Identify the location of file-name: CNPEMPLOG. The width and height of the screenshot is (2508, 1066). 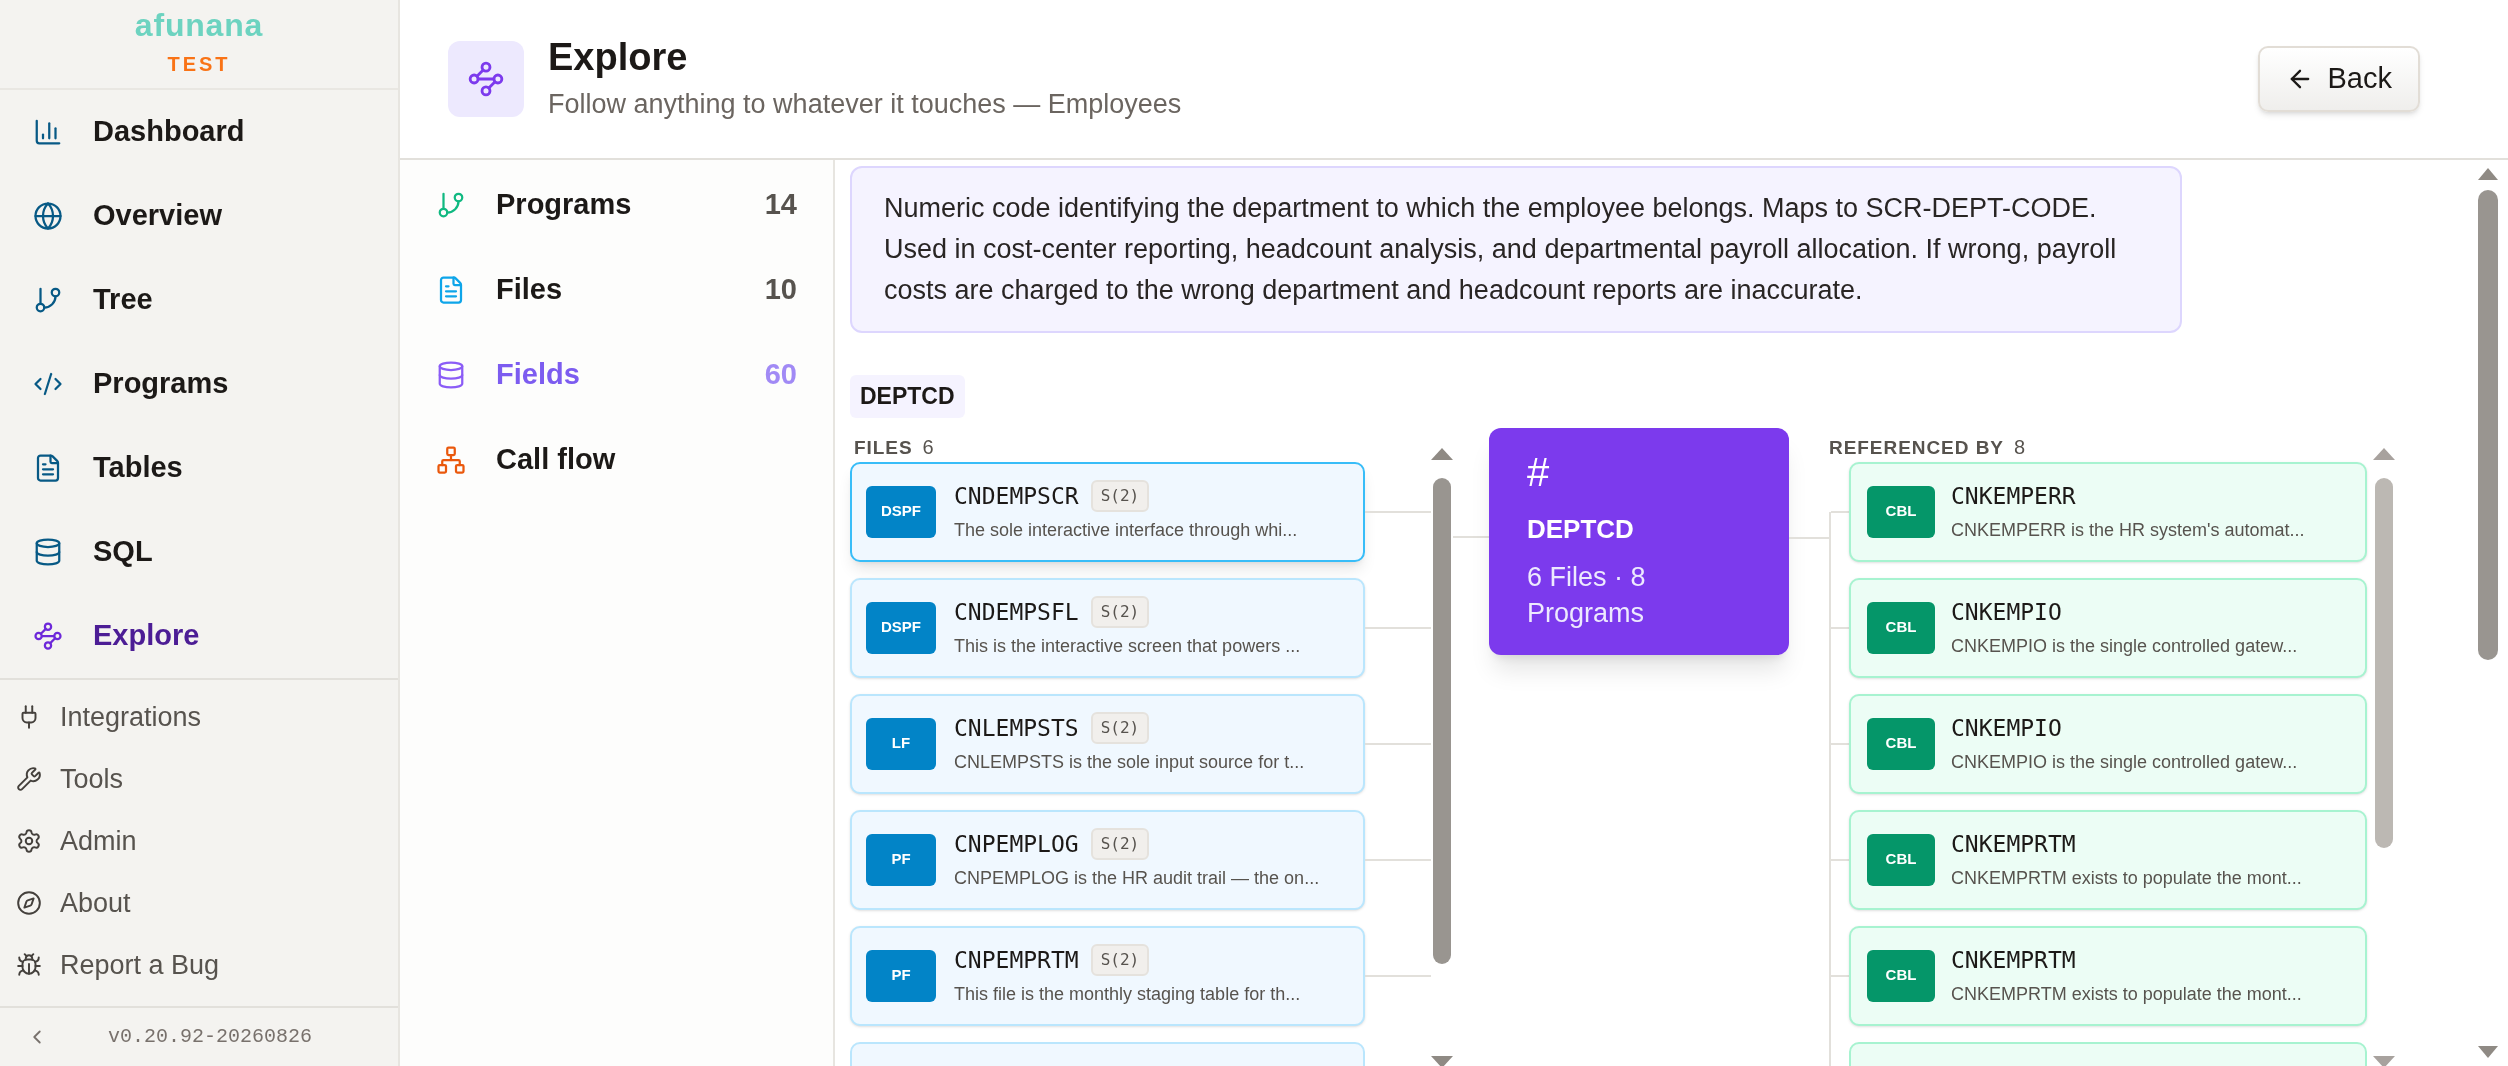
(1016, 844).